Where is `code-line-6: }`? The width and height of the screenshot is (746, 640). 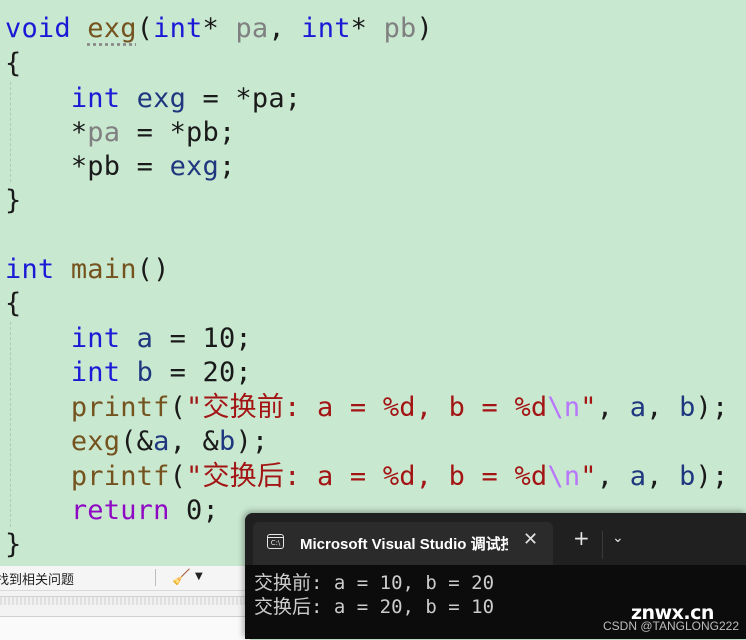
code-line-6: } is located at coordinates (13, 201).